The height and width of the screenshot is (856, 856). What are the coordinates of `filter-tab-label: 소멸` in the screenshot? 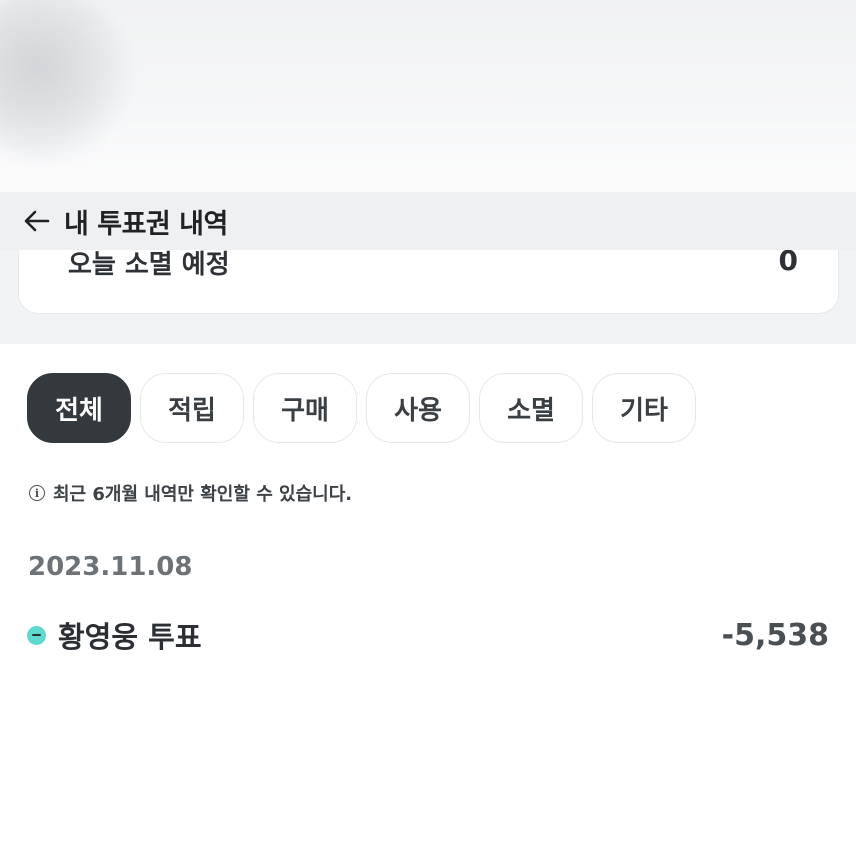 It's located at (531, 410).